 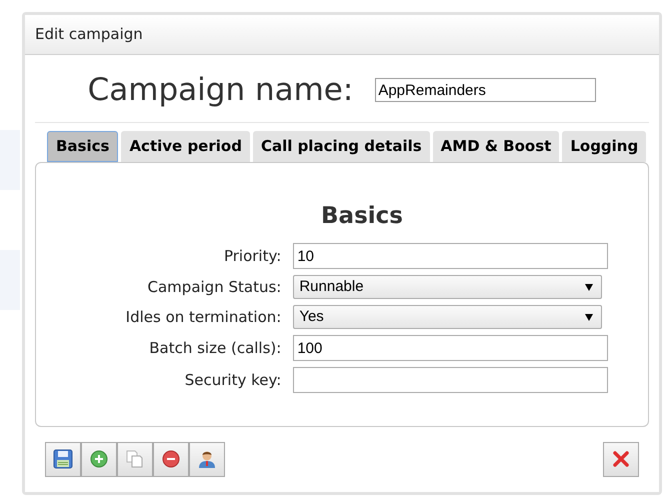 I want to click on copy-icon, so click(x=135, y=459).